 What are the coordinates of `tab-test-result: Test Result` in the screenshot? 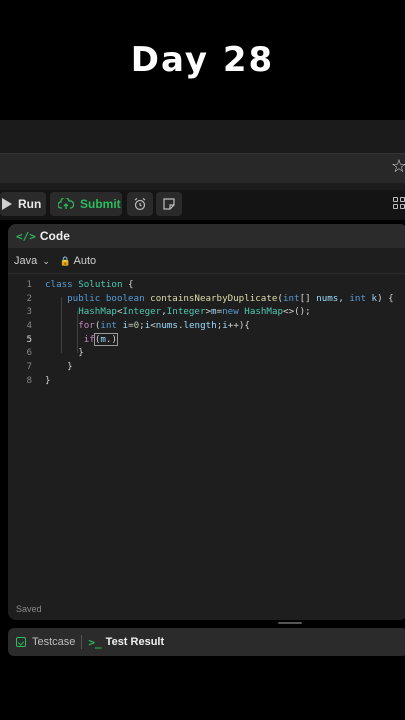 It's located at (135, 642).